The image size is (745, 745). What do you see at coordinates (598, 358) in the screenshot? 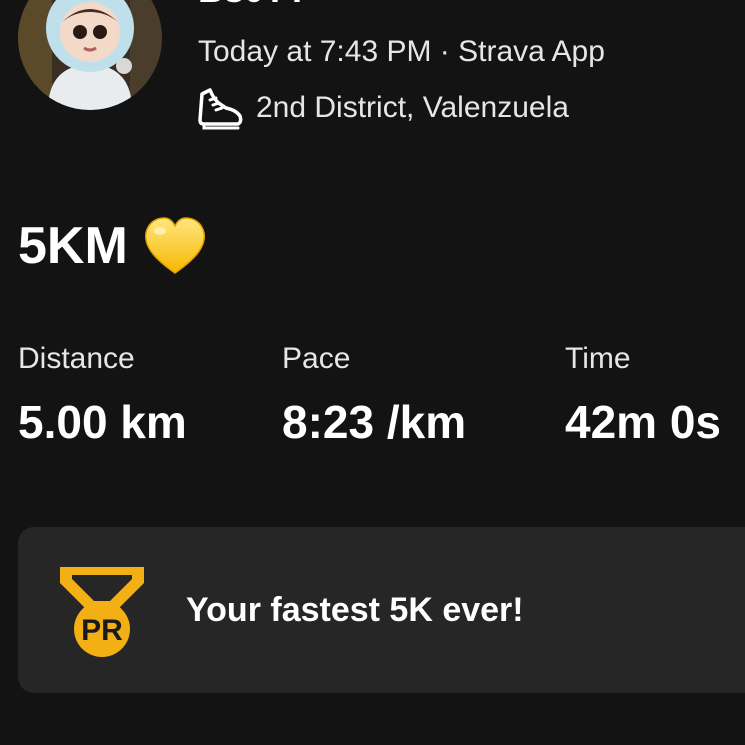
I see `time-label: Time` at bounding box center [598, 358].